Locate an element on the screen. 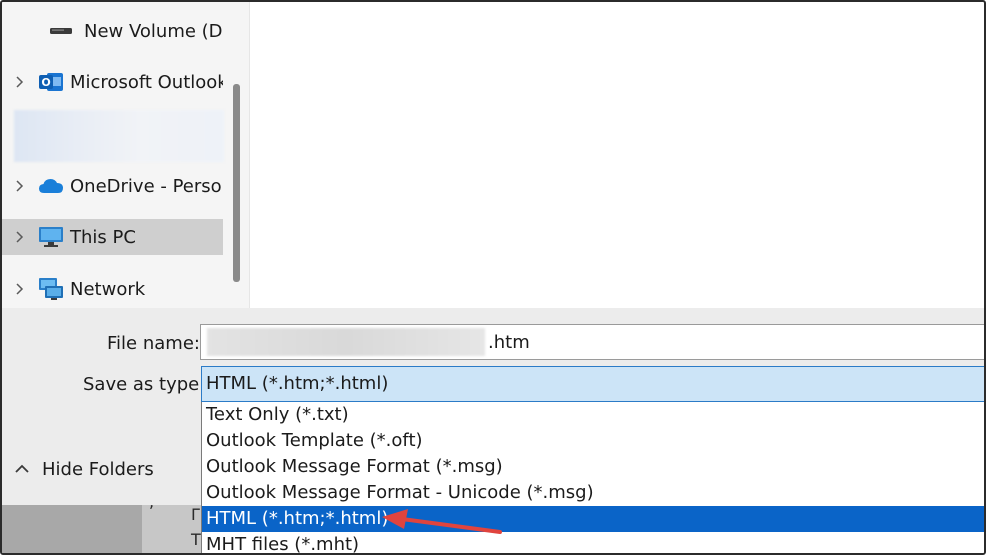  save-as-type-value: HTML (*.htm;*.html) is located at coordinates (297, 383).